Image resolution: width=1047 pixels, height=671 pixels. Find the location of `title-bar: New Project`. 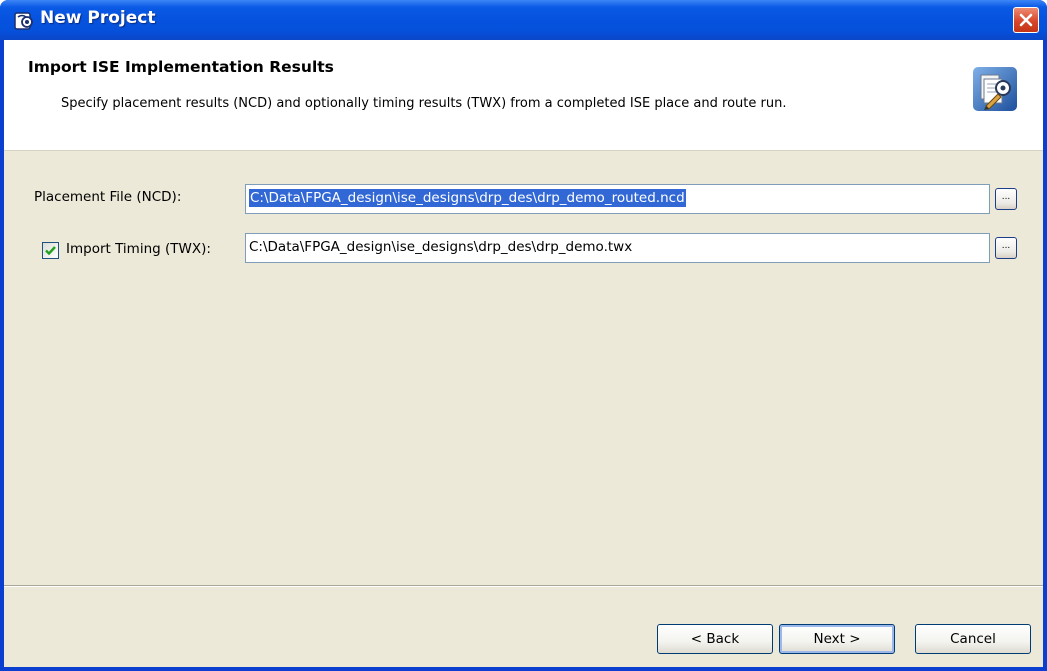

title-bar: New Project is located at coordinates (523, 20).